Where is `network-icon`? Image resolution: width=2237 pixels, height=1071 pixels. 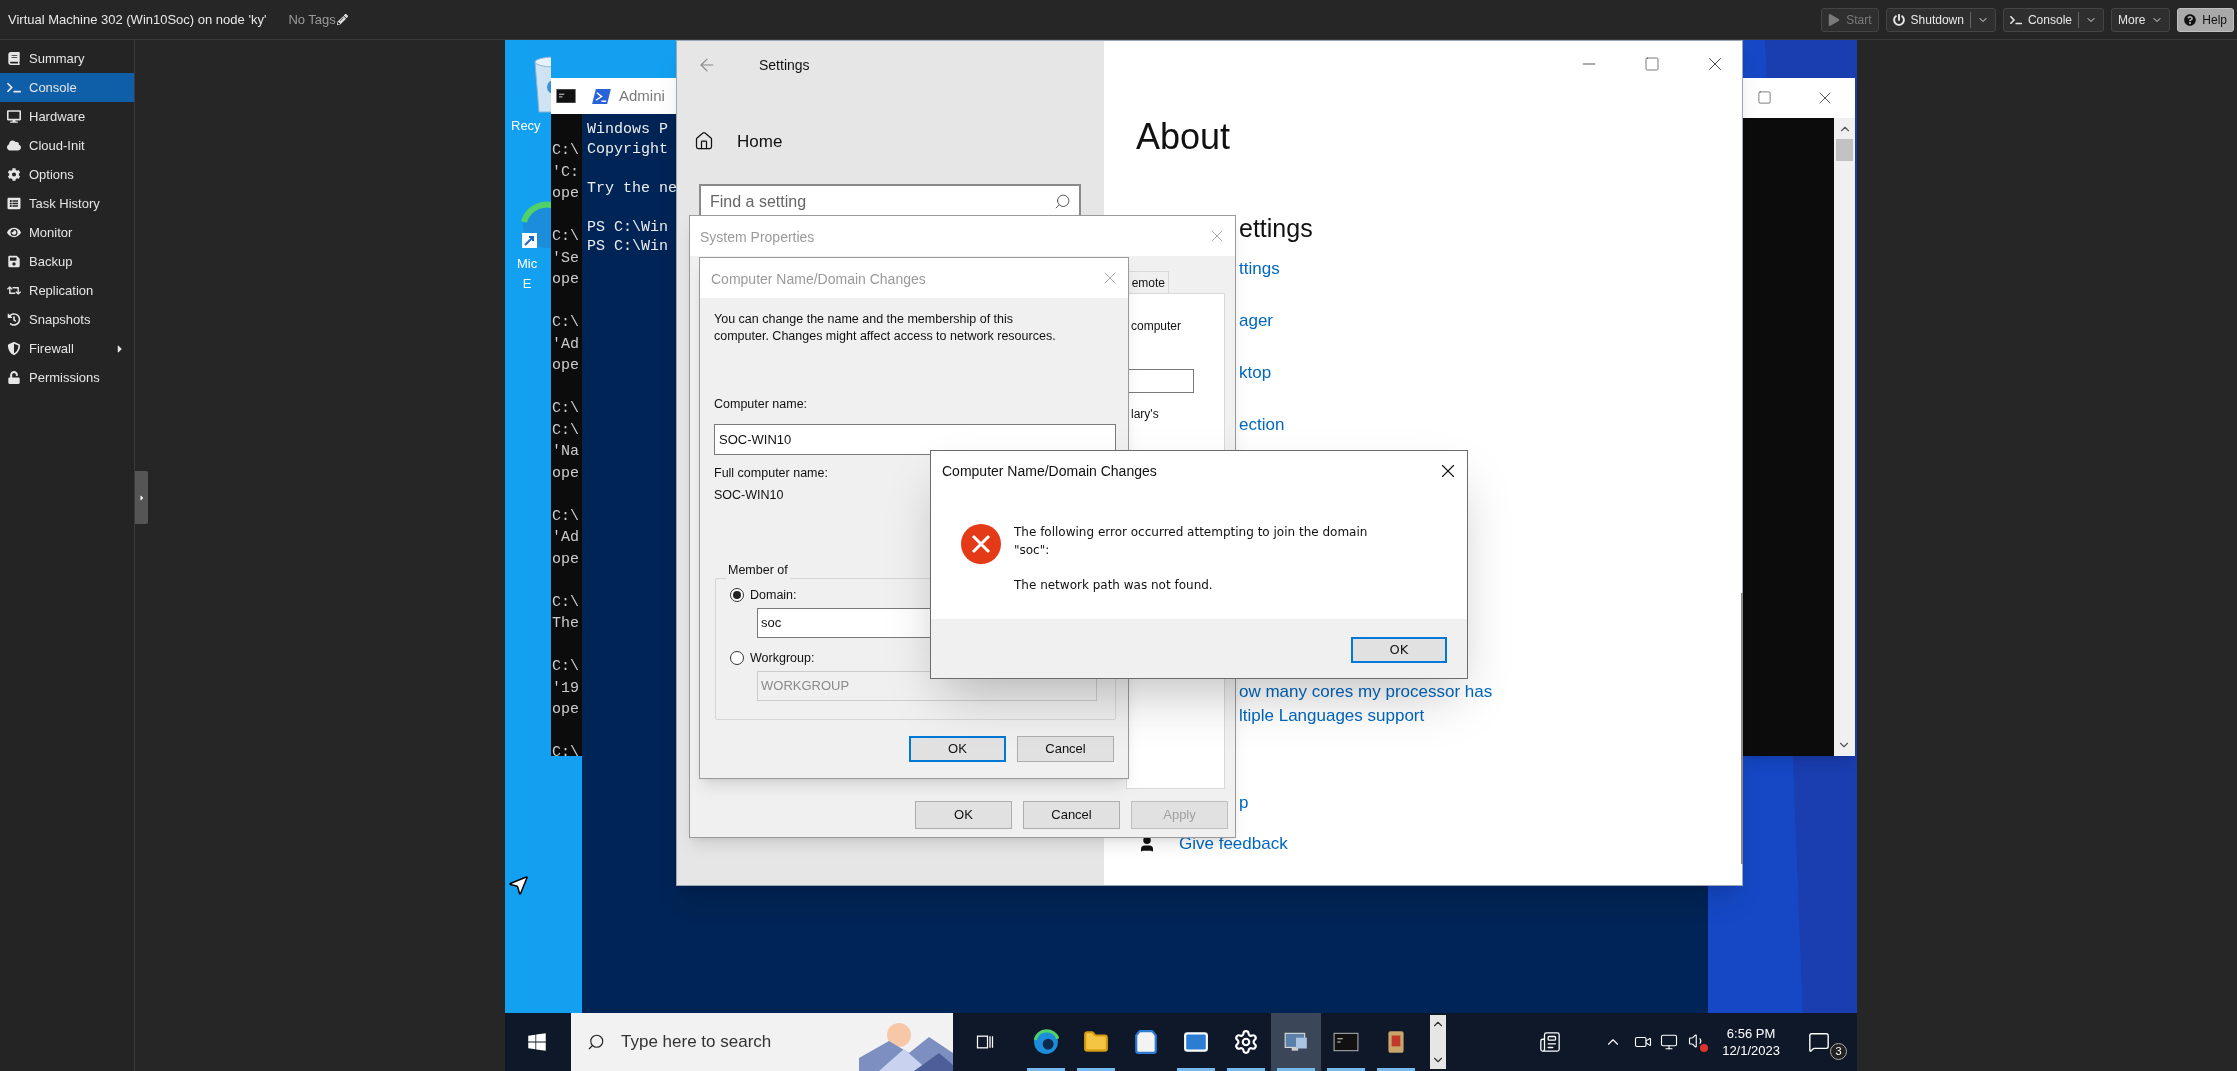
network-icon is located at coordinates (1669, 1042).